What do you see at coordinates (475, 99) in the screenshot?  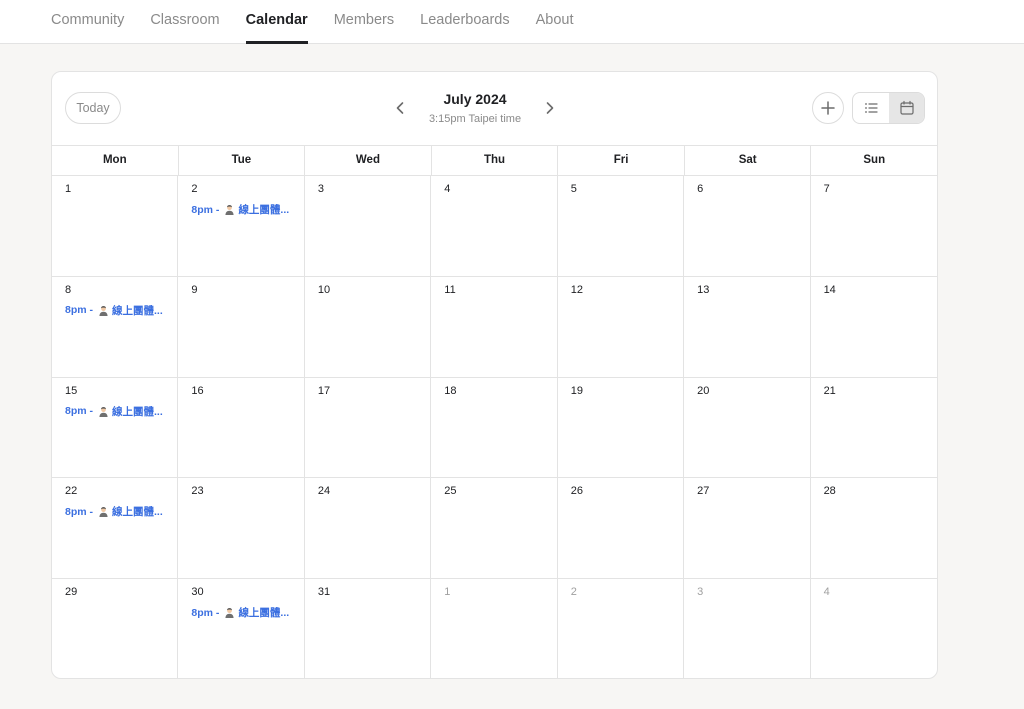 I see `month-title: July 2024` at bounding box center [475, 99].